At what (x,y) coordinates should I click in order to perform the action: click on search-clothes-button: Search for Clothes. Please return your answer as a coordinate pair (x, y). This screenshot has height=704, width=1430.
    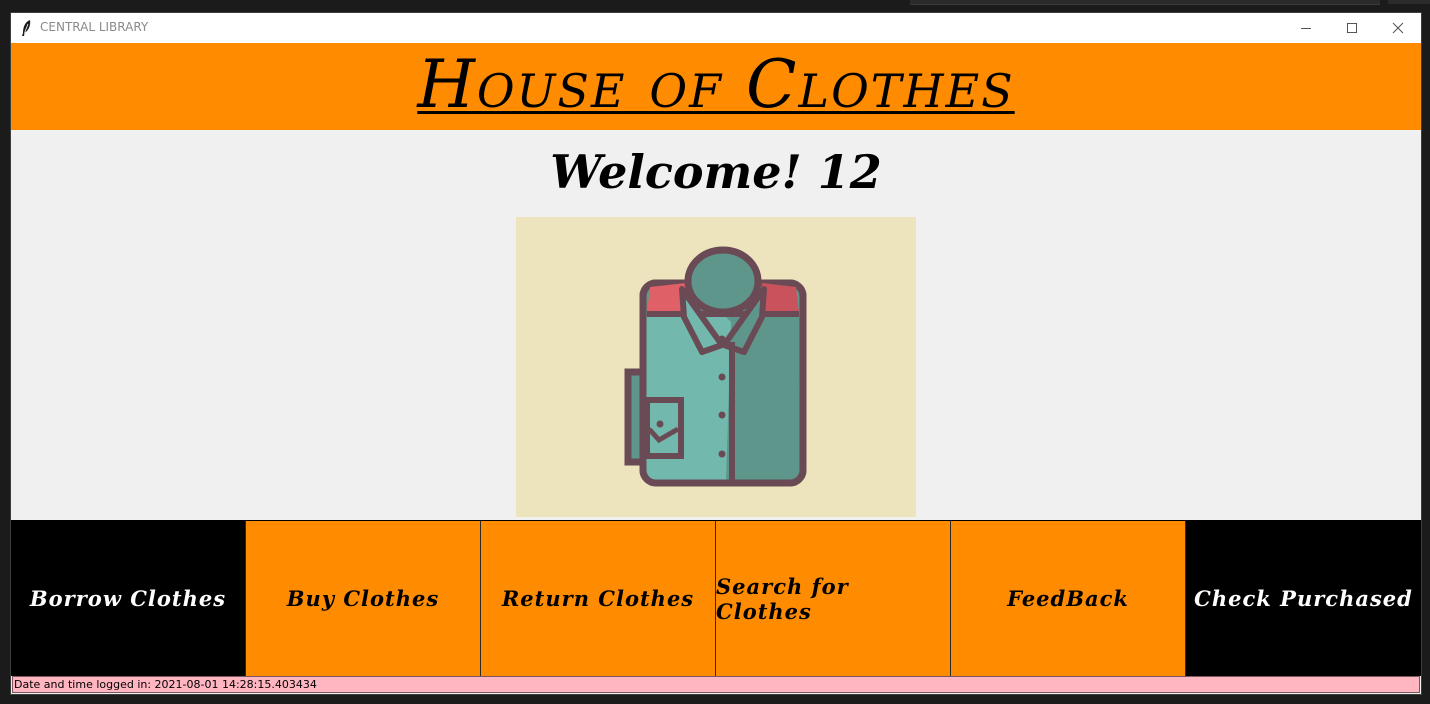
    Looking at the image, I should click on (833, 598).